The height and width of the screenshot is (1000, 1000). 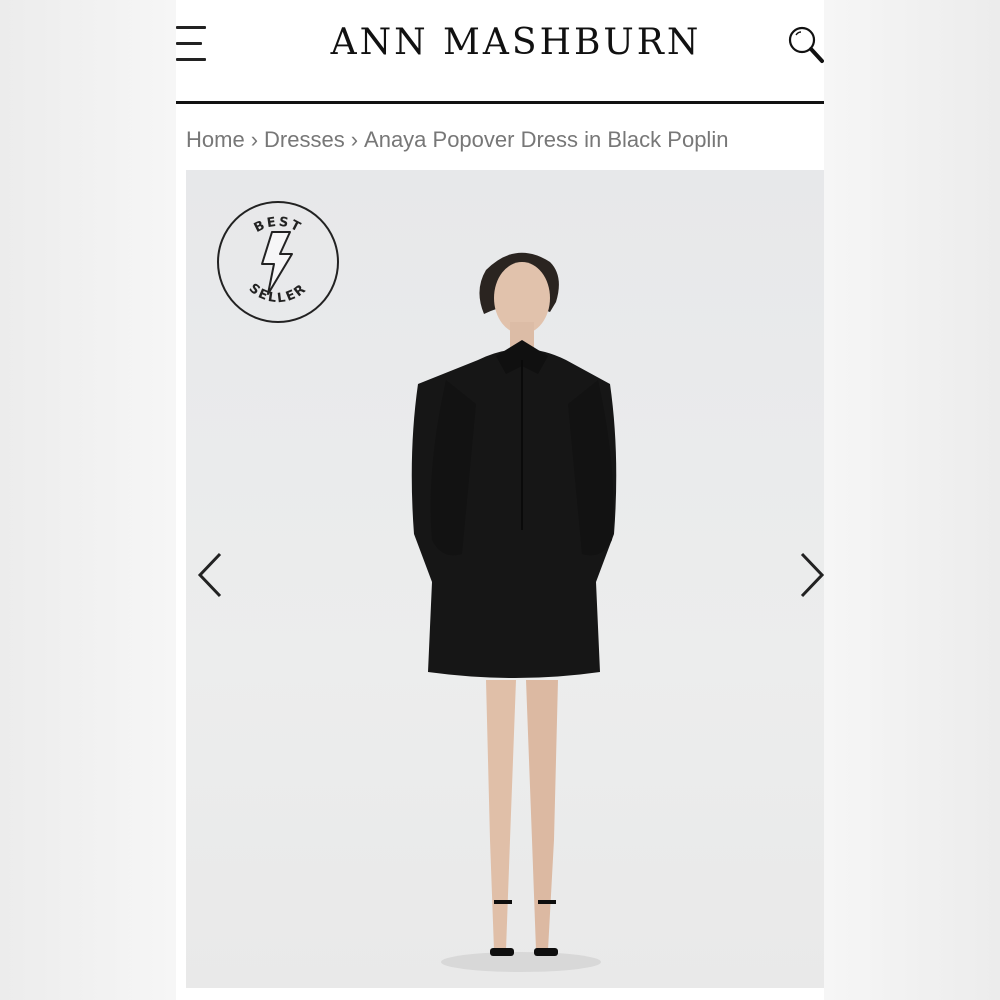 I want to click on chevron-right-icon, so click(x=812, y=575).